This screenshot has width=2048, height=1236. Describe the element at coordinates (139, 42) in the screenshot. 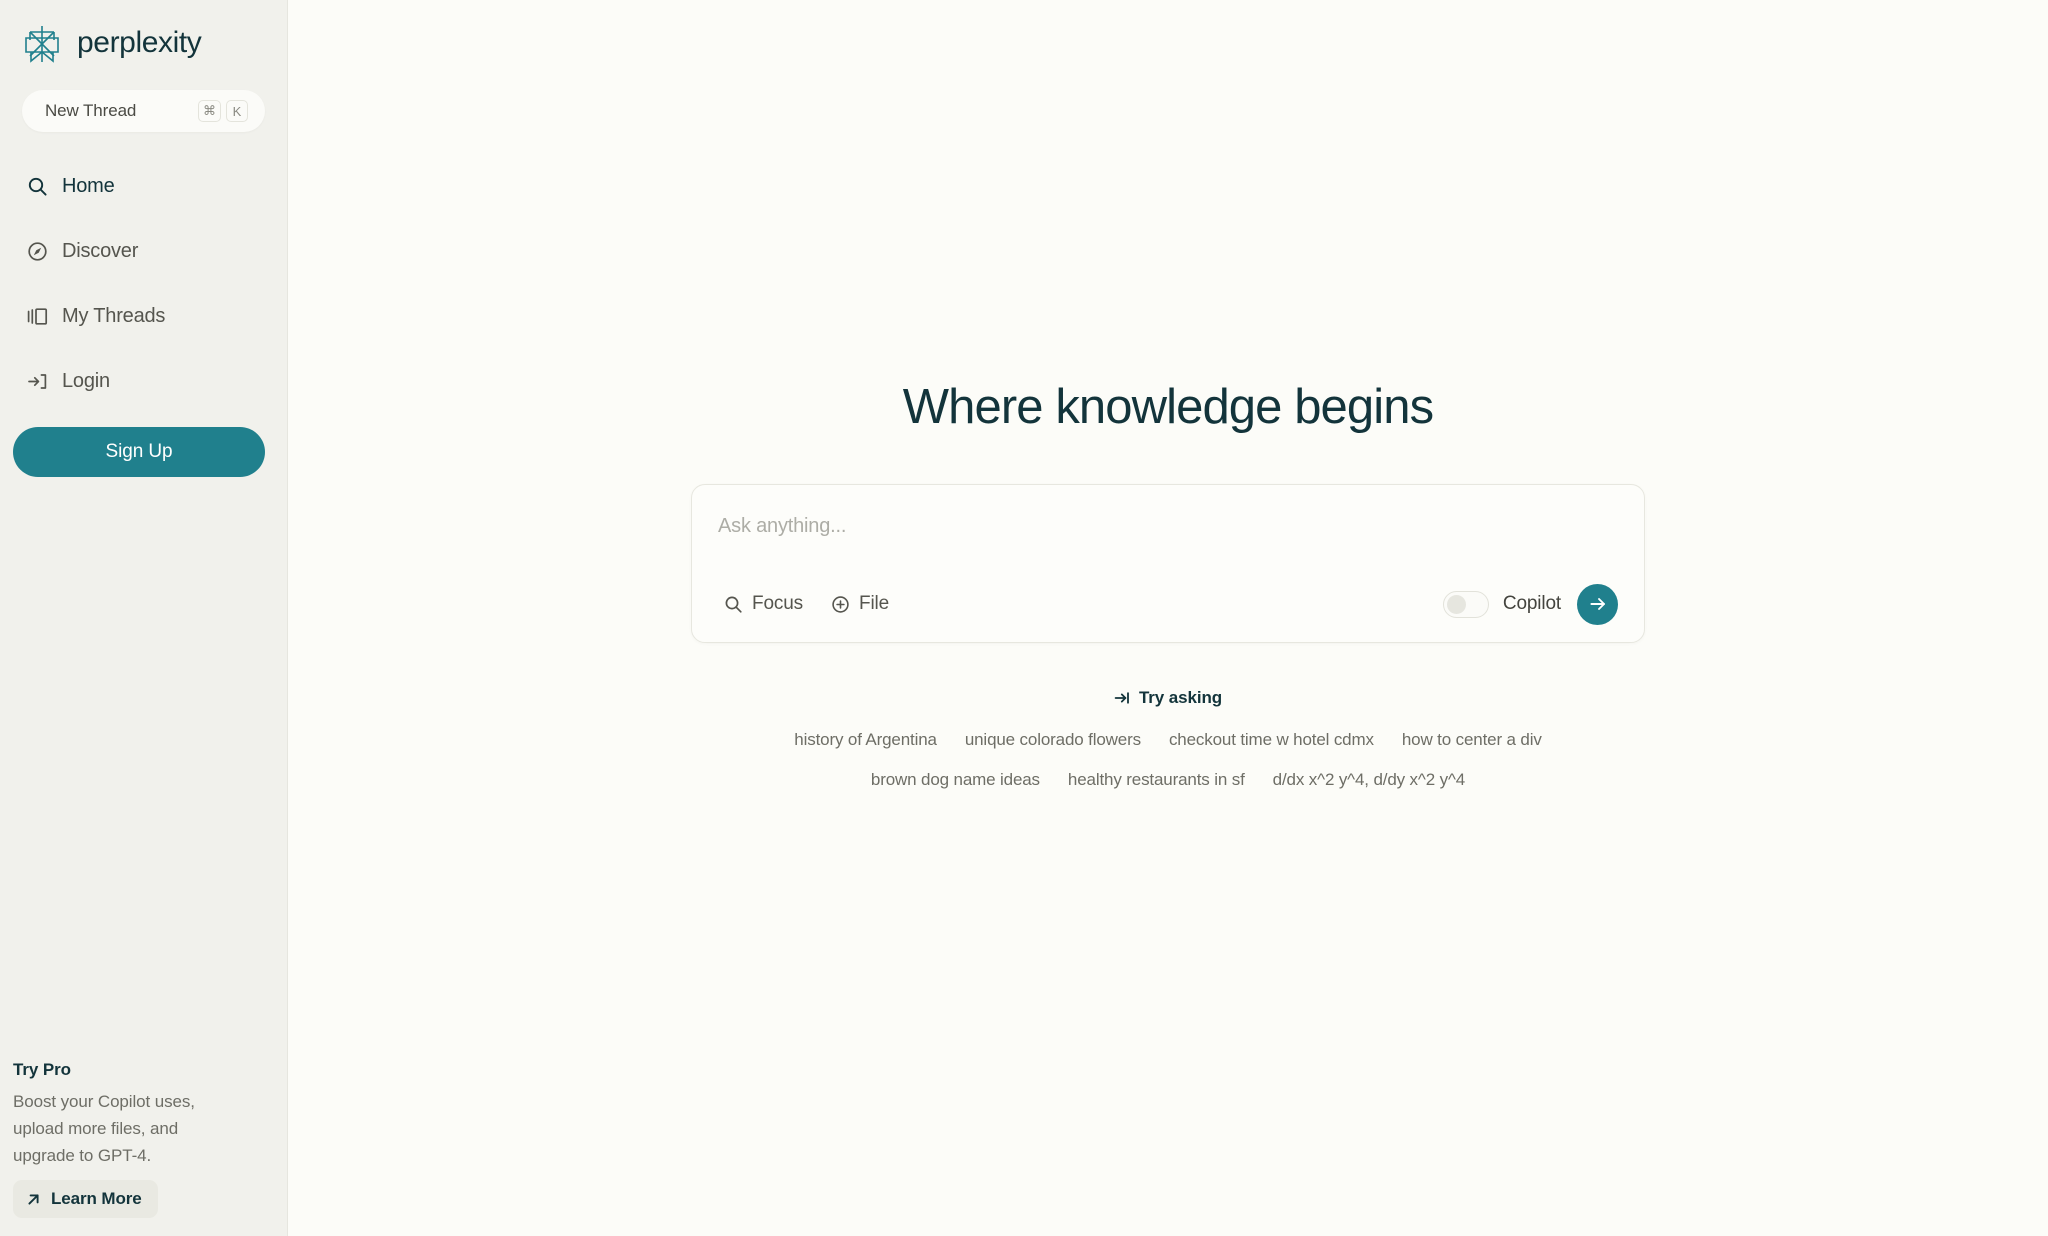

I see `brand-name: perplexity` at that location.